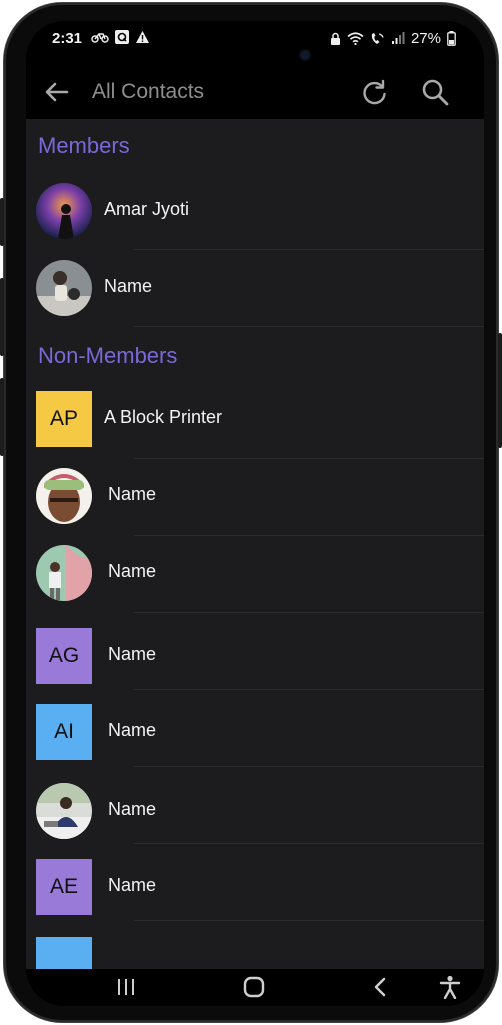 This screenshot has width=502, height=1025. Describe the element at coordinates (425, 38) in the screenshot. I see `battery-percent: 27%` at that location.